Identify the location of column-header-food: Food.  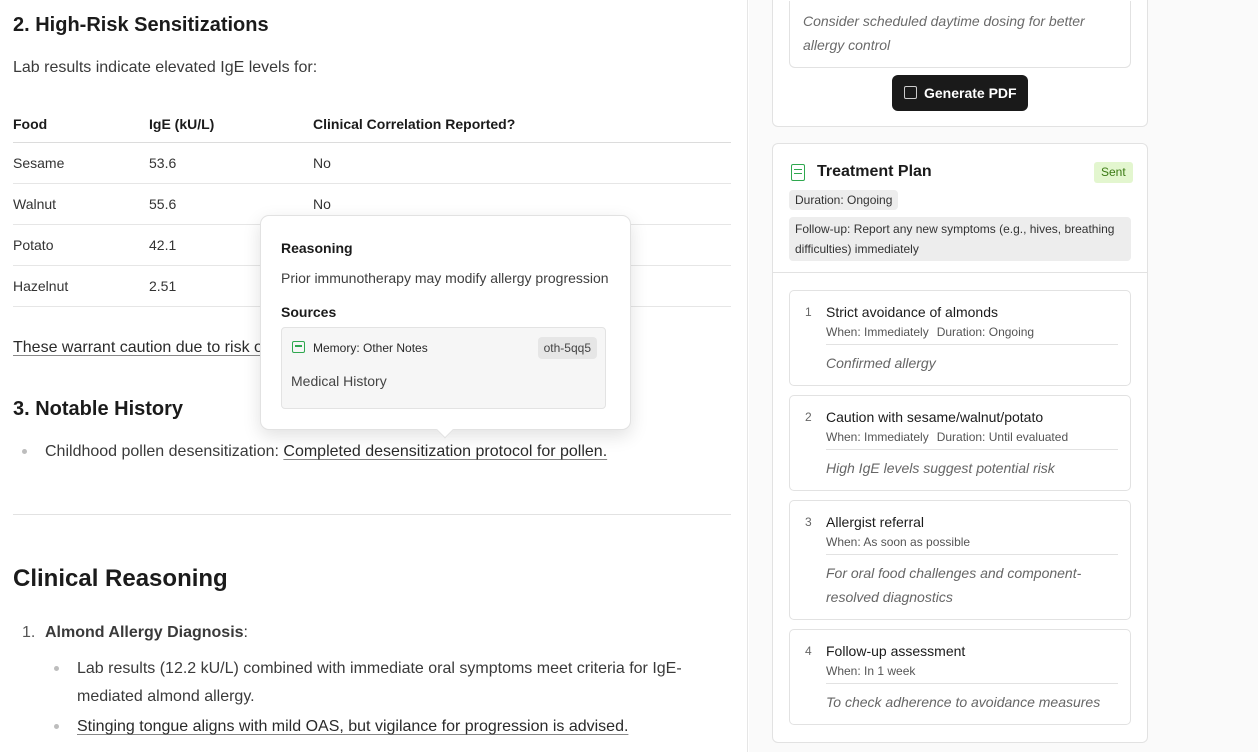
(81, 124).